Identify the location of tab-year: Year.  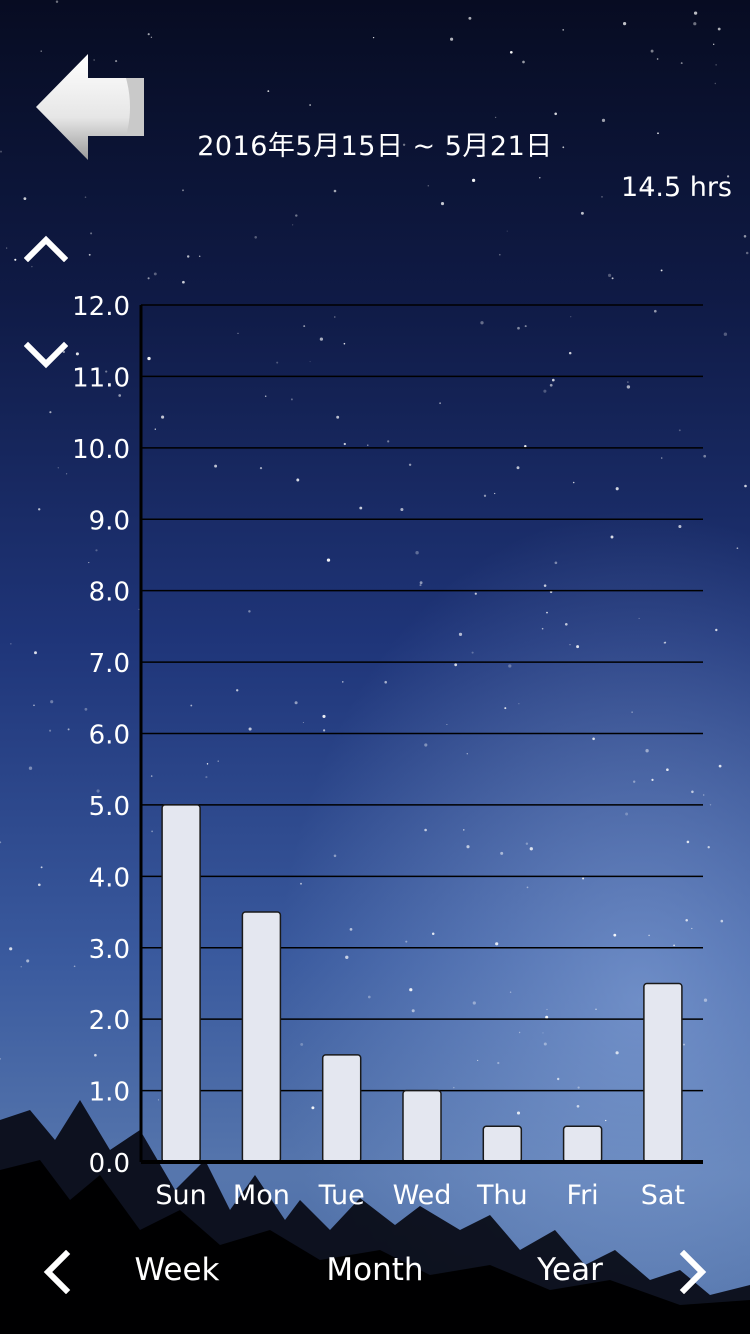
(570, 1270).